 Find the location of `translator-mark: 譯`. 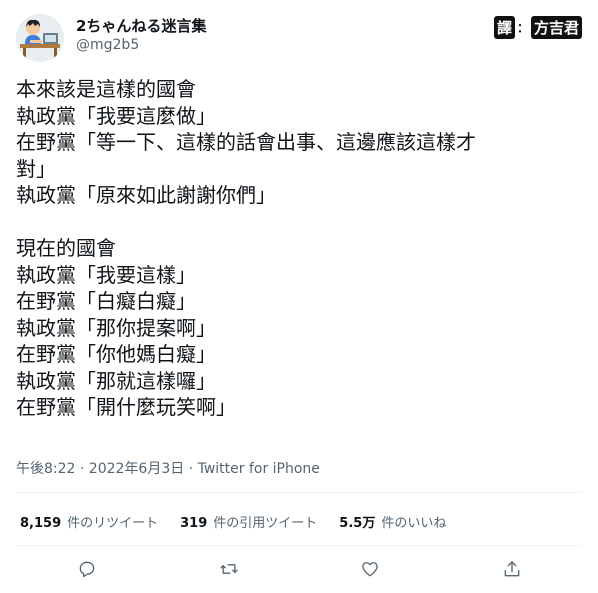

translator-mark: 譯 is located at coordinates (505, 27).